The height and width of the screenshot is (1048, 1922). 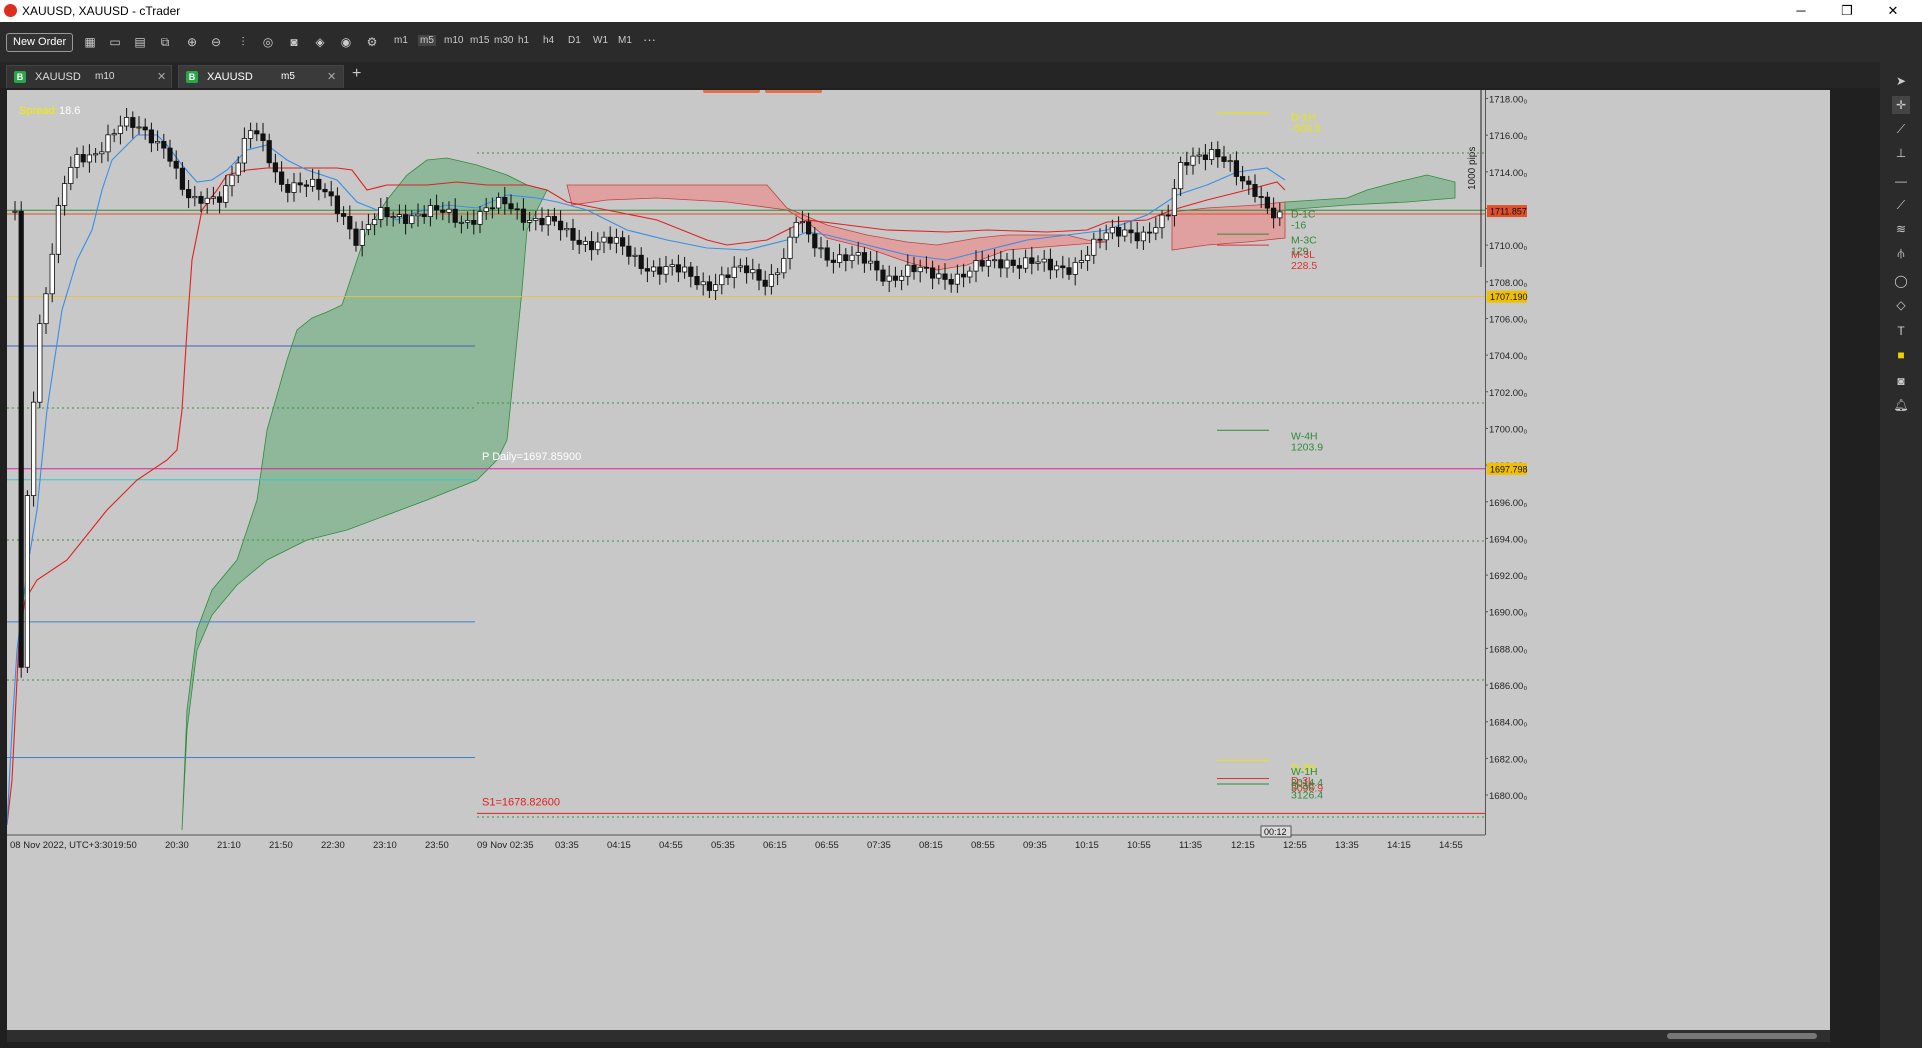 What do you see at coordinates (600, 40) in the screenshot?
I see `timeframe-w1: W1` at bounding box center [600, 40].